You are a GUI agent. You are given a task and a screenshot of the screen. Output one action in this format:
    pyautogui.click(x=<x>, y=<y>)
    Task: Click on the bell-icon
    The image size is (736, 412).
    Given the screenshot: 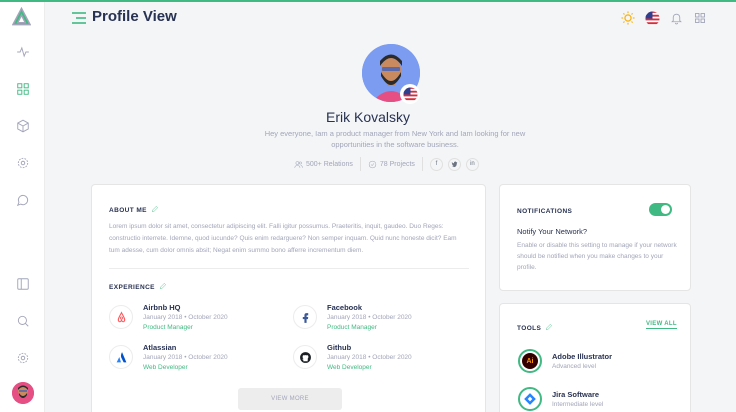 What is the action you would take?
    pyautogui.click(x=676, y=18)
    